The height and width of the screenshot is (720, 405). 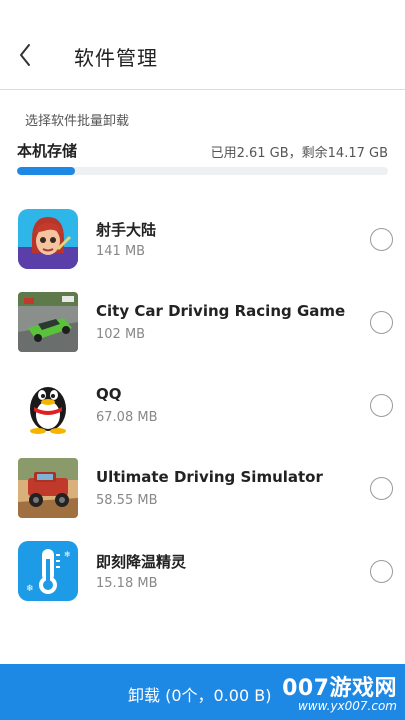 I want to click on app-size: 102 MB, so click(x=121, y=334).